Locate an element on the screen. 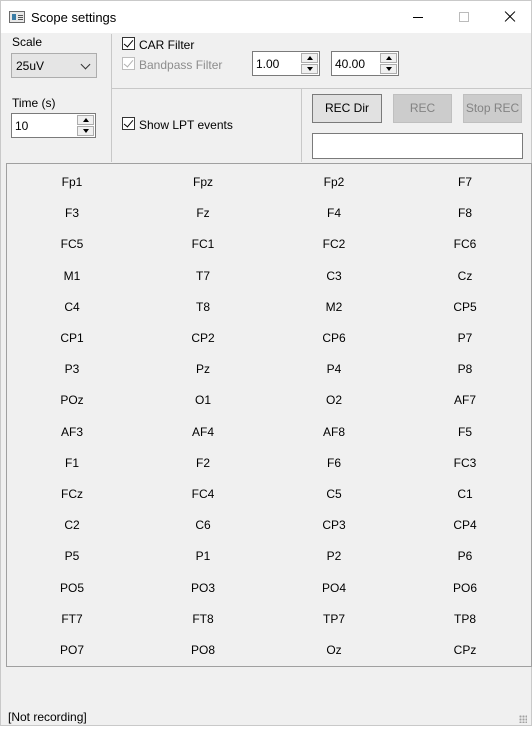  channel-label: C5 is located at coordinates (334, 494).